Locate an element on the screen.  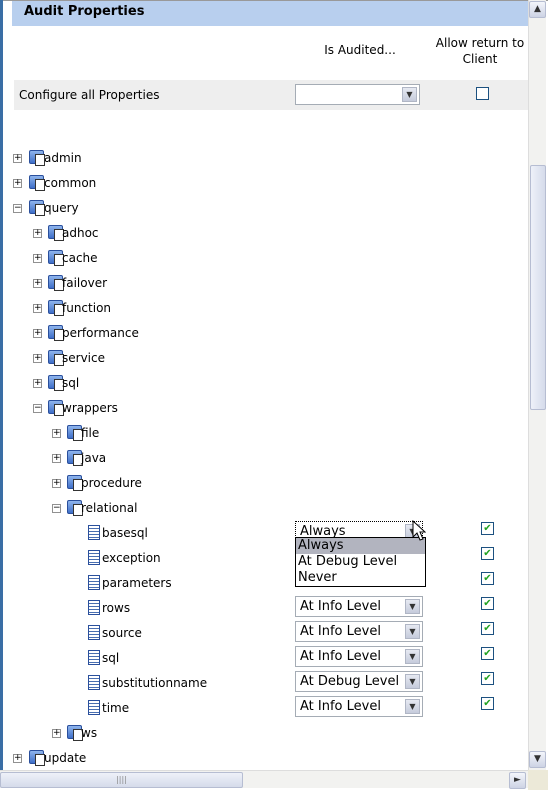
audited-select: At Debug Level ▼ is located at coordinates (359, 681).